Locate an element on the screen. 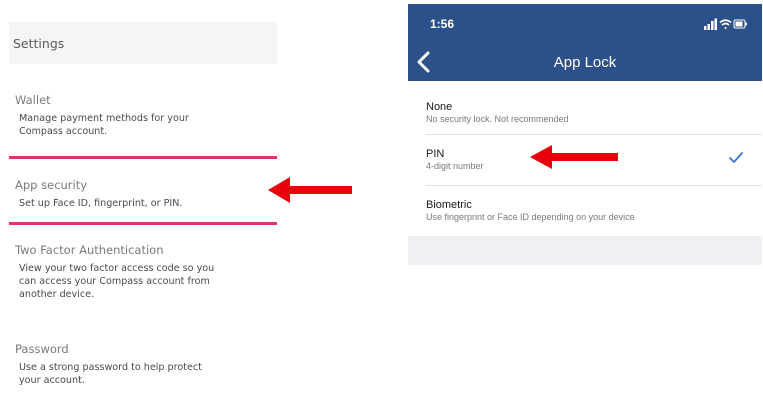  status-icons is located at coordinates (725, 24).